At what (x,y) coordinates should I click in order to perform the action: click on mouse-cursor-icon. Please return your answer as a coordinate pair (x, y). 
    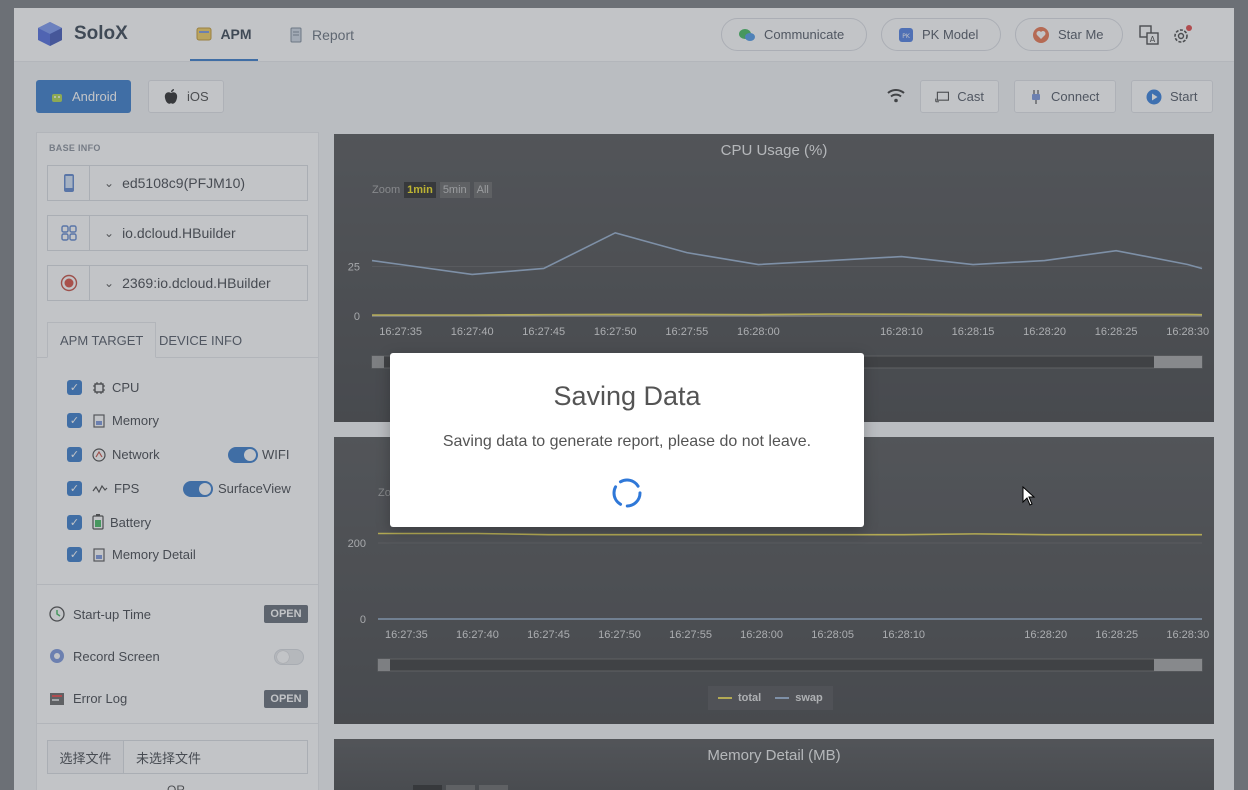
    Looking at the image, I should click on (1029, 496).